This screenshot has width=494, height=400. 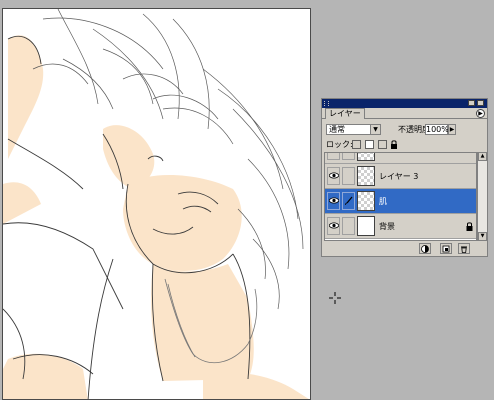 I want to click on new-layer-button, so click(x=446, y=248).